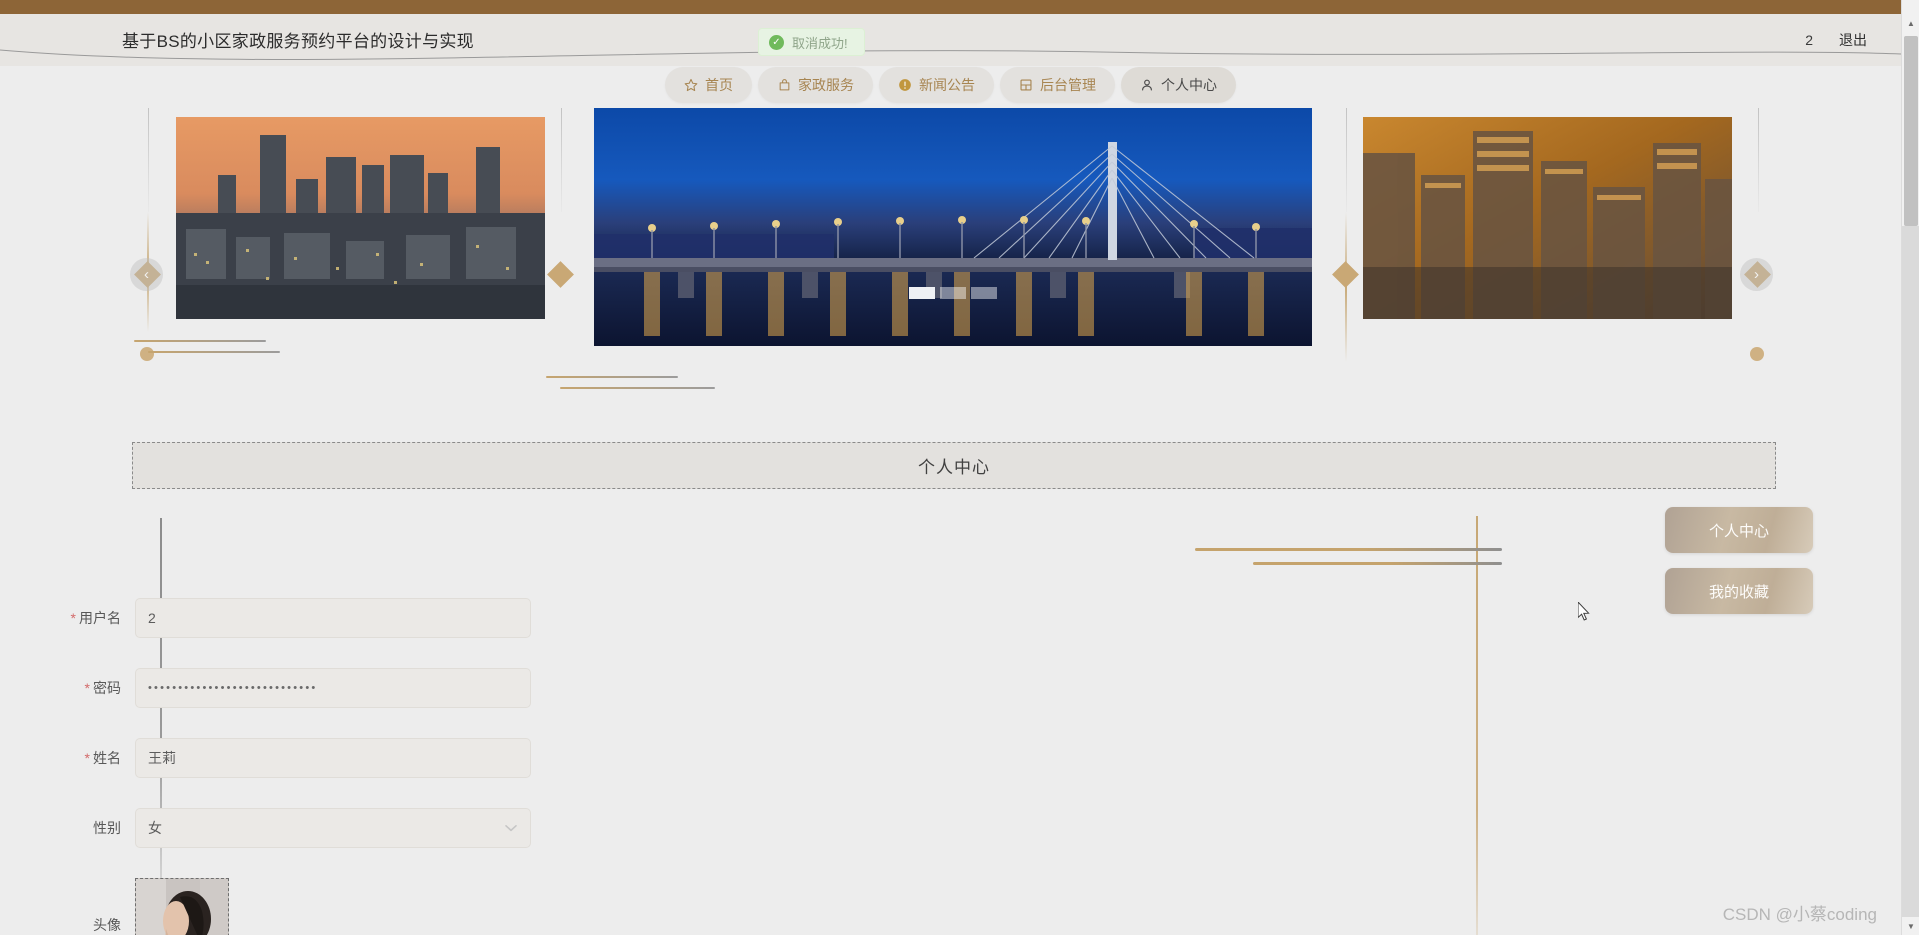 The image size is (1919, 935). Describe the element at coordinates (67, 618) in the screenshot. I see `form-label-username: * 用户名` at that location.